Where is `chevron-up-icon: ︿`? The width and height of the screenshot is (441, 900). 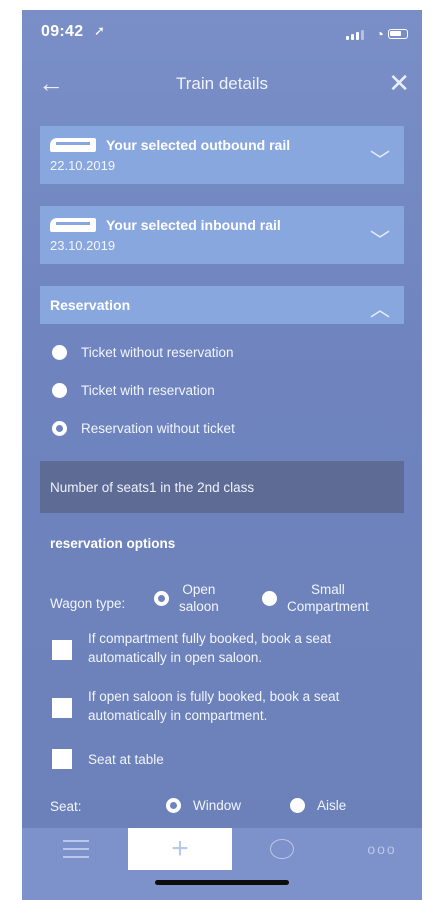 chevron-up-icon: ︿ is located at coordinates (380, 307).